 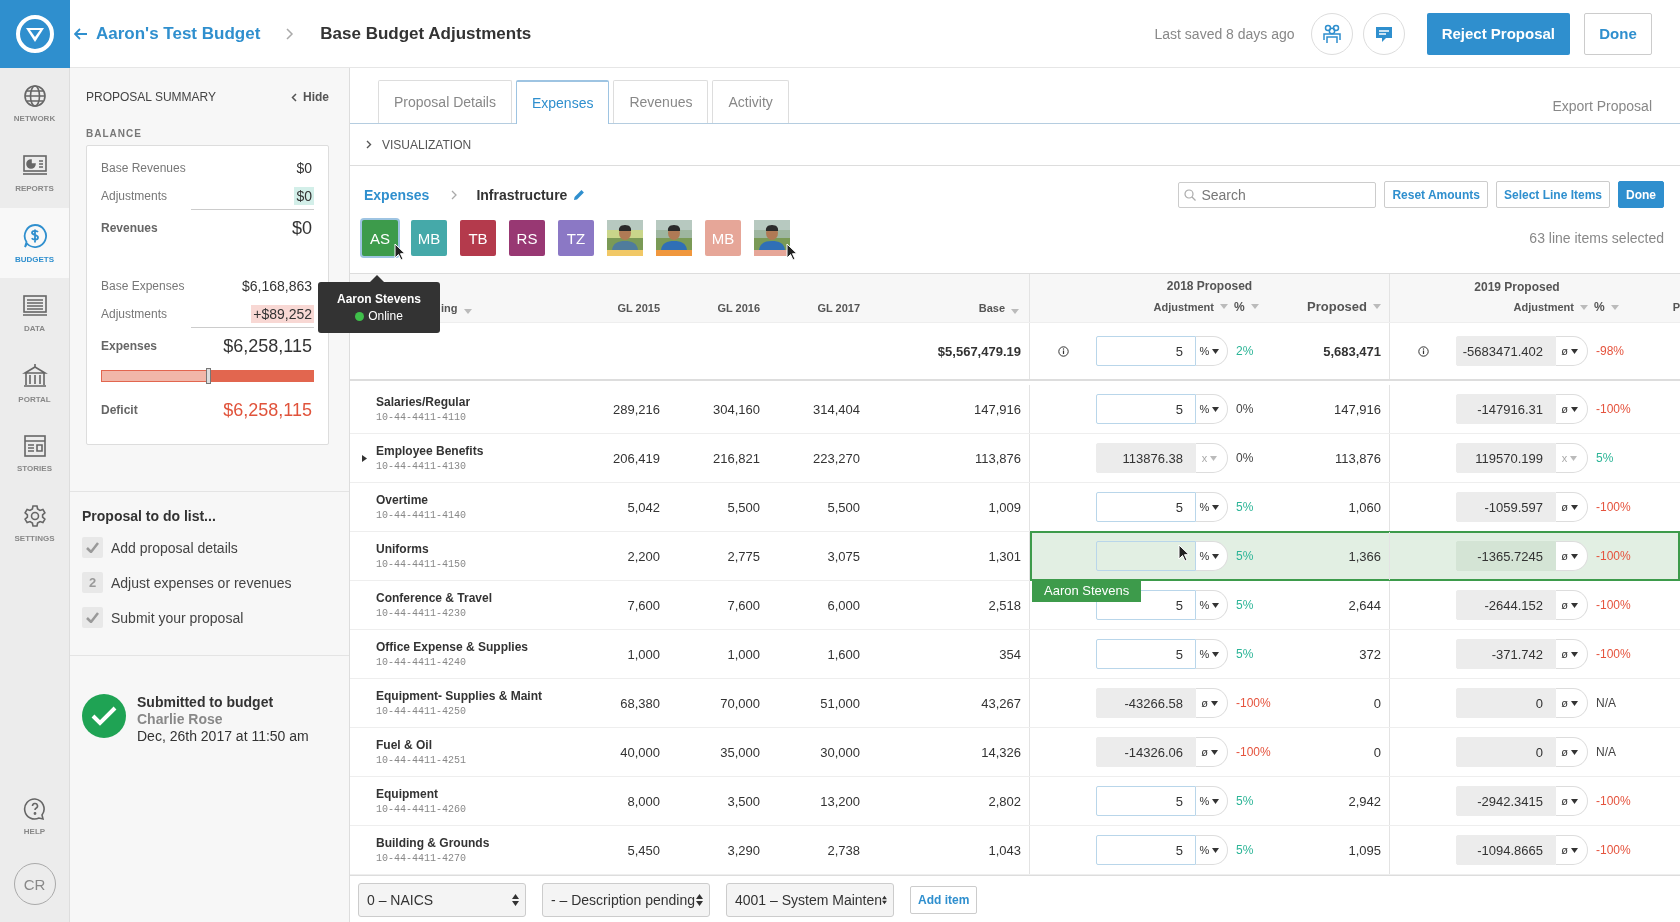 I want to click on tab: Revenues, so click(x=661, y=101).